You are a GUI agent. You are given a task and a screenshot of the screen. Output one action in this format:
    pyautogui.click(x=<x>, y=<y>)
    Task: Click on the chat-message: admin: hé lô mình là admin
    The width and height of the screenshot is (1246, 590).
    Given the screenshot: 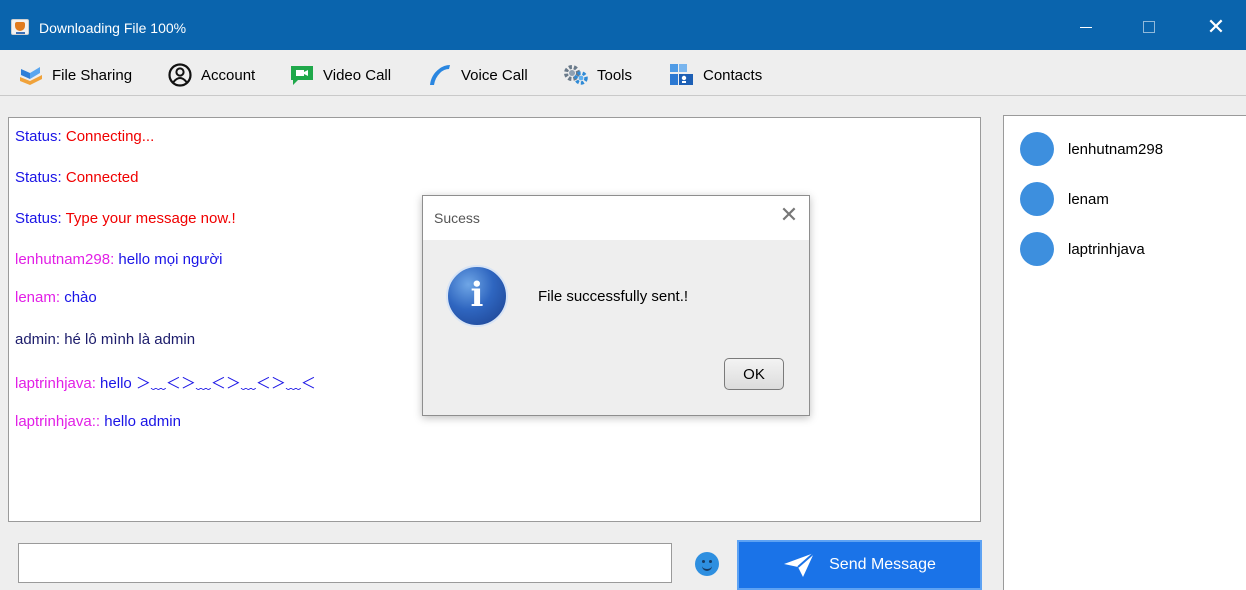 What is the action you would take?
    pyautogui.click(x=105, y=339)
    